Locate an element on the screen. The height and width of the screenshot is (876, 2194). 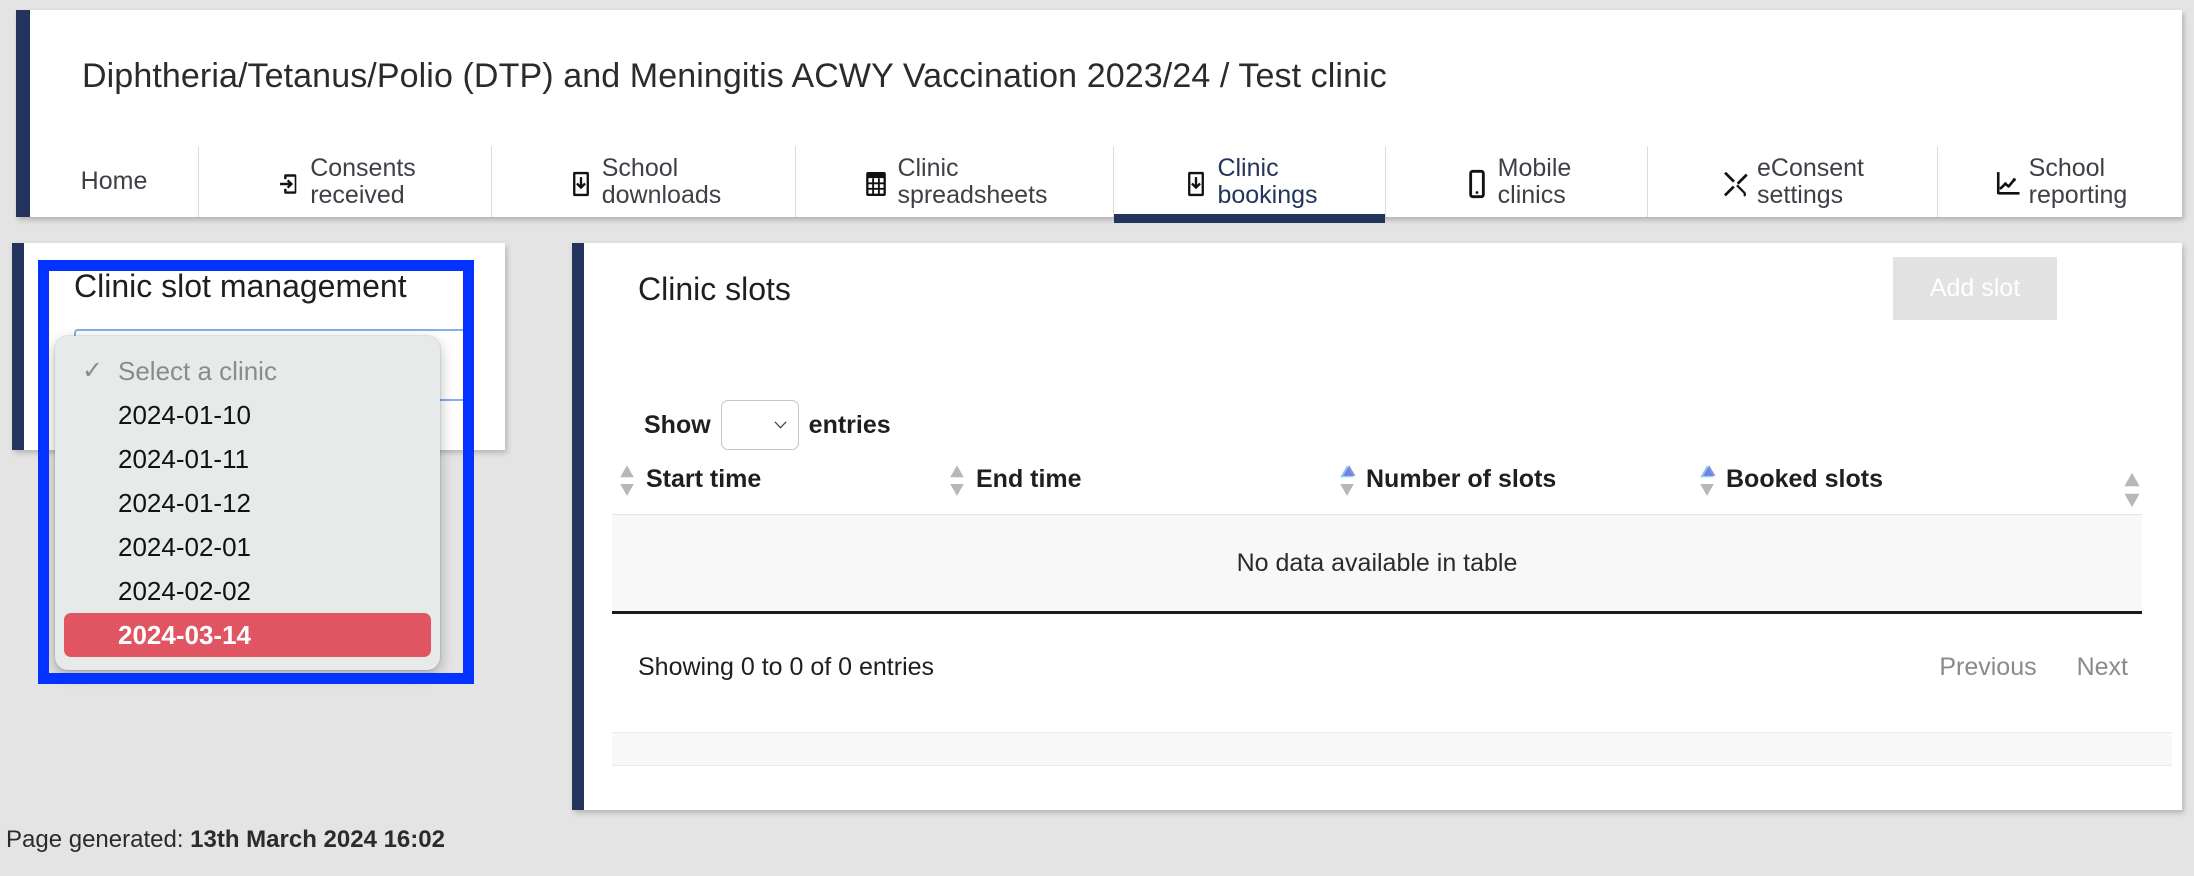
dropdown-option-2024-03-14: 2024-03-14 is located at coordinates (247, 635).